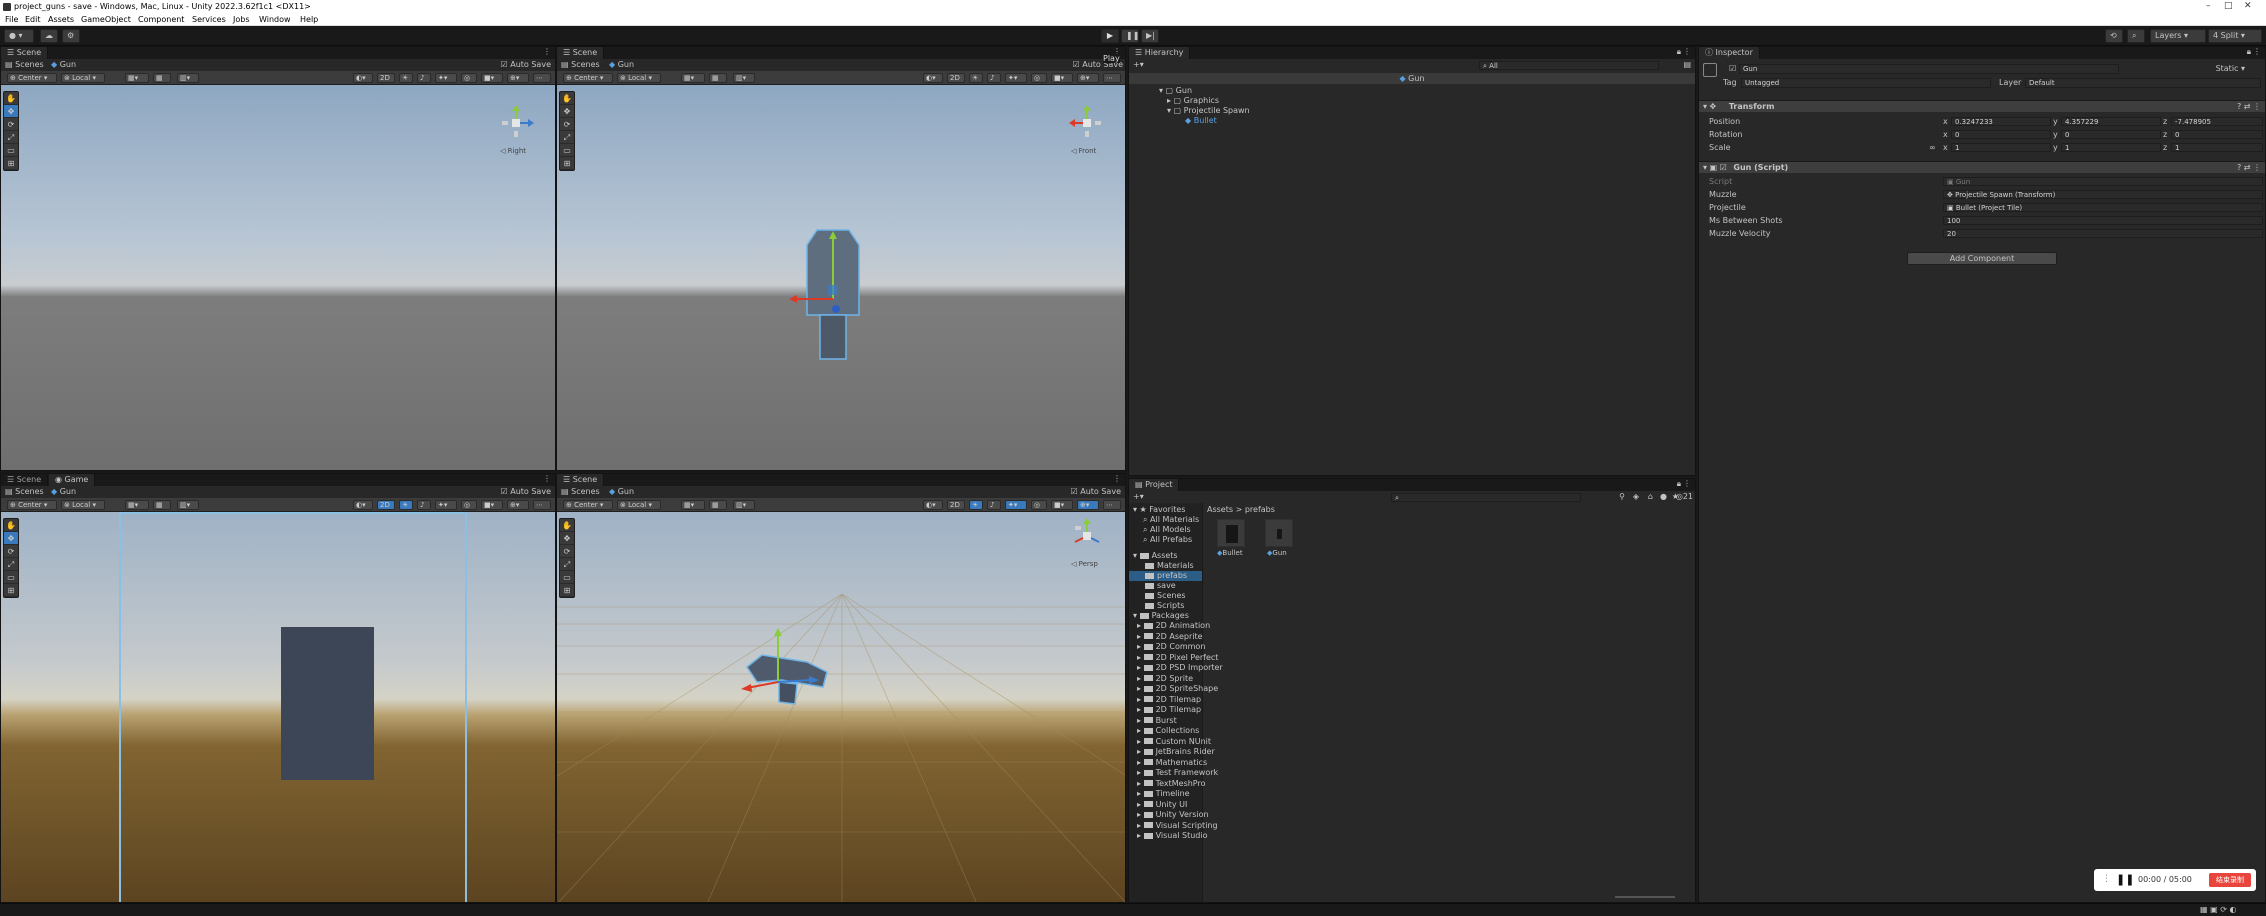 This screenshot has height=916, width=2266. Describe the element at coordinates (2125, 879) in the screenshot. I see `pause-icon: ❚❚` at that location.